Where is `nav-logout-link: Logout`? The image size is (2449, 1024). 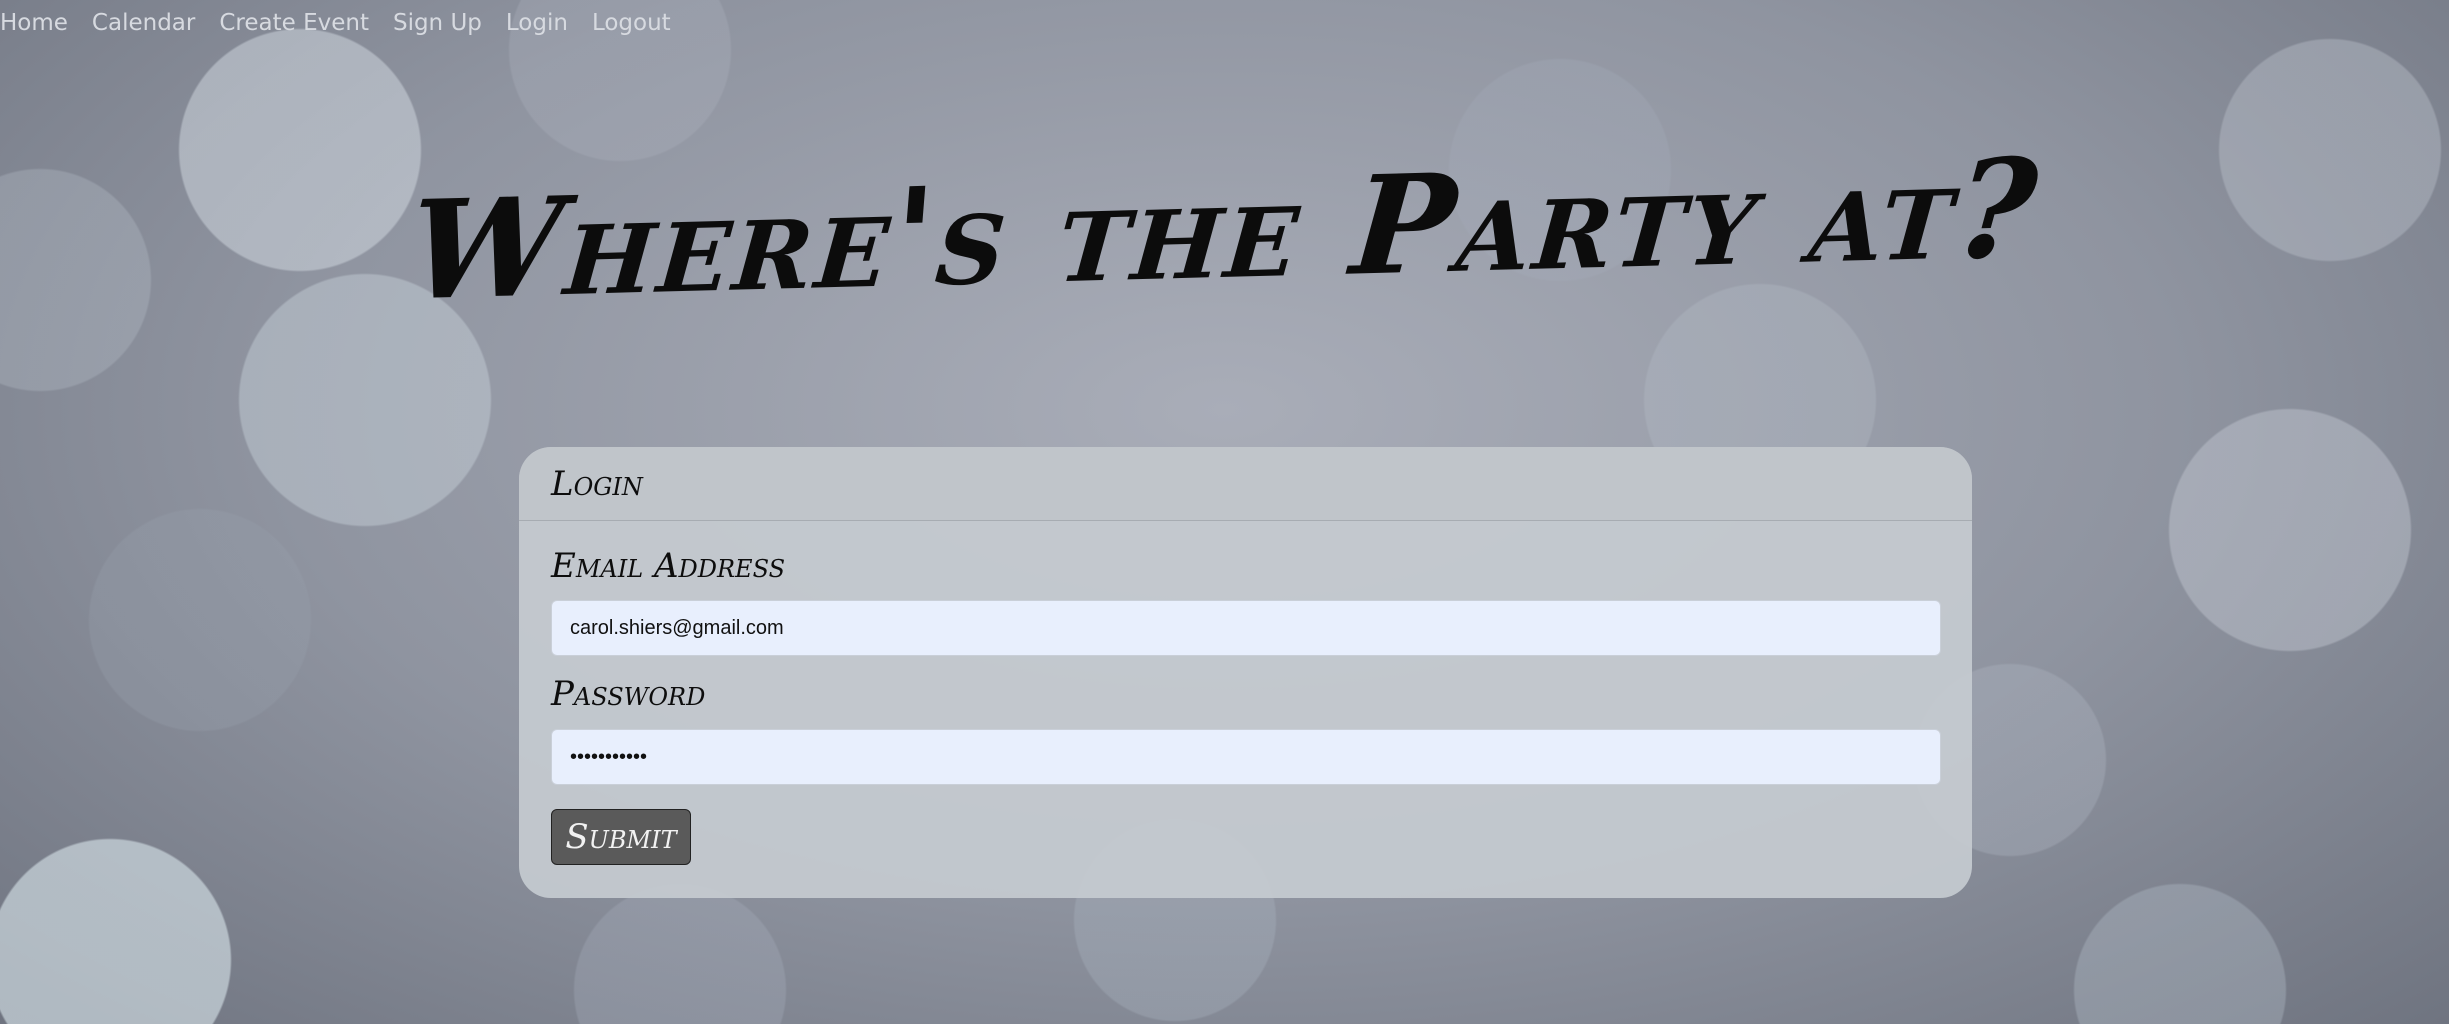
nav-logout-link: Logout is located at coordinates (631, 23).